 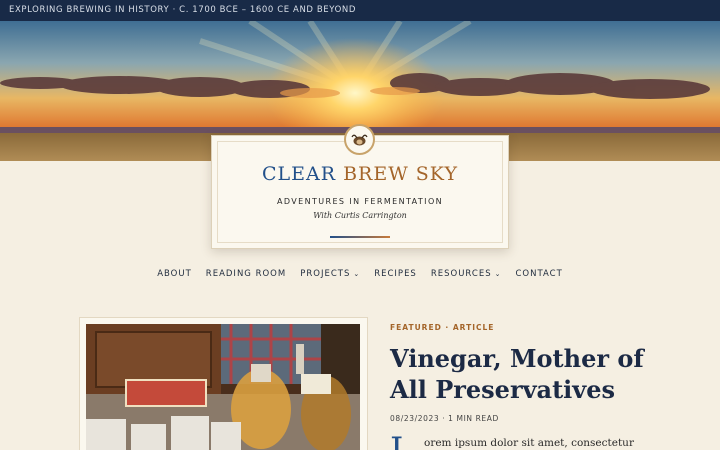 I want to click on site-logo, so click(x=359, y=139).